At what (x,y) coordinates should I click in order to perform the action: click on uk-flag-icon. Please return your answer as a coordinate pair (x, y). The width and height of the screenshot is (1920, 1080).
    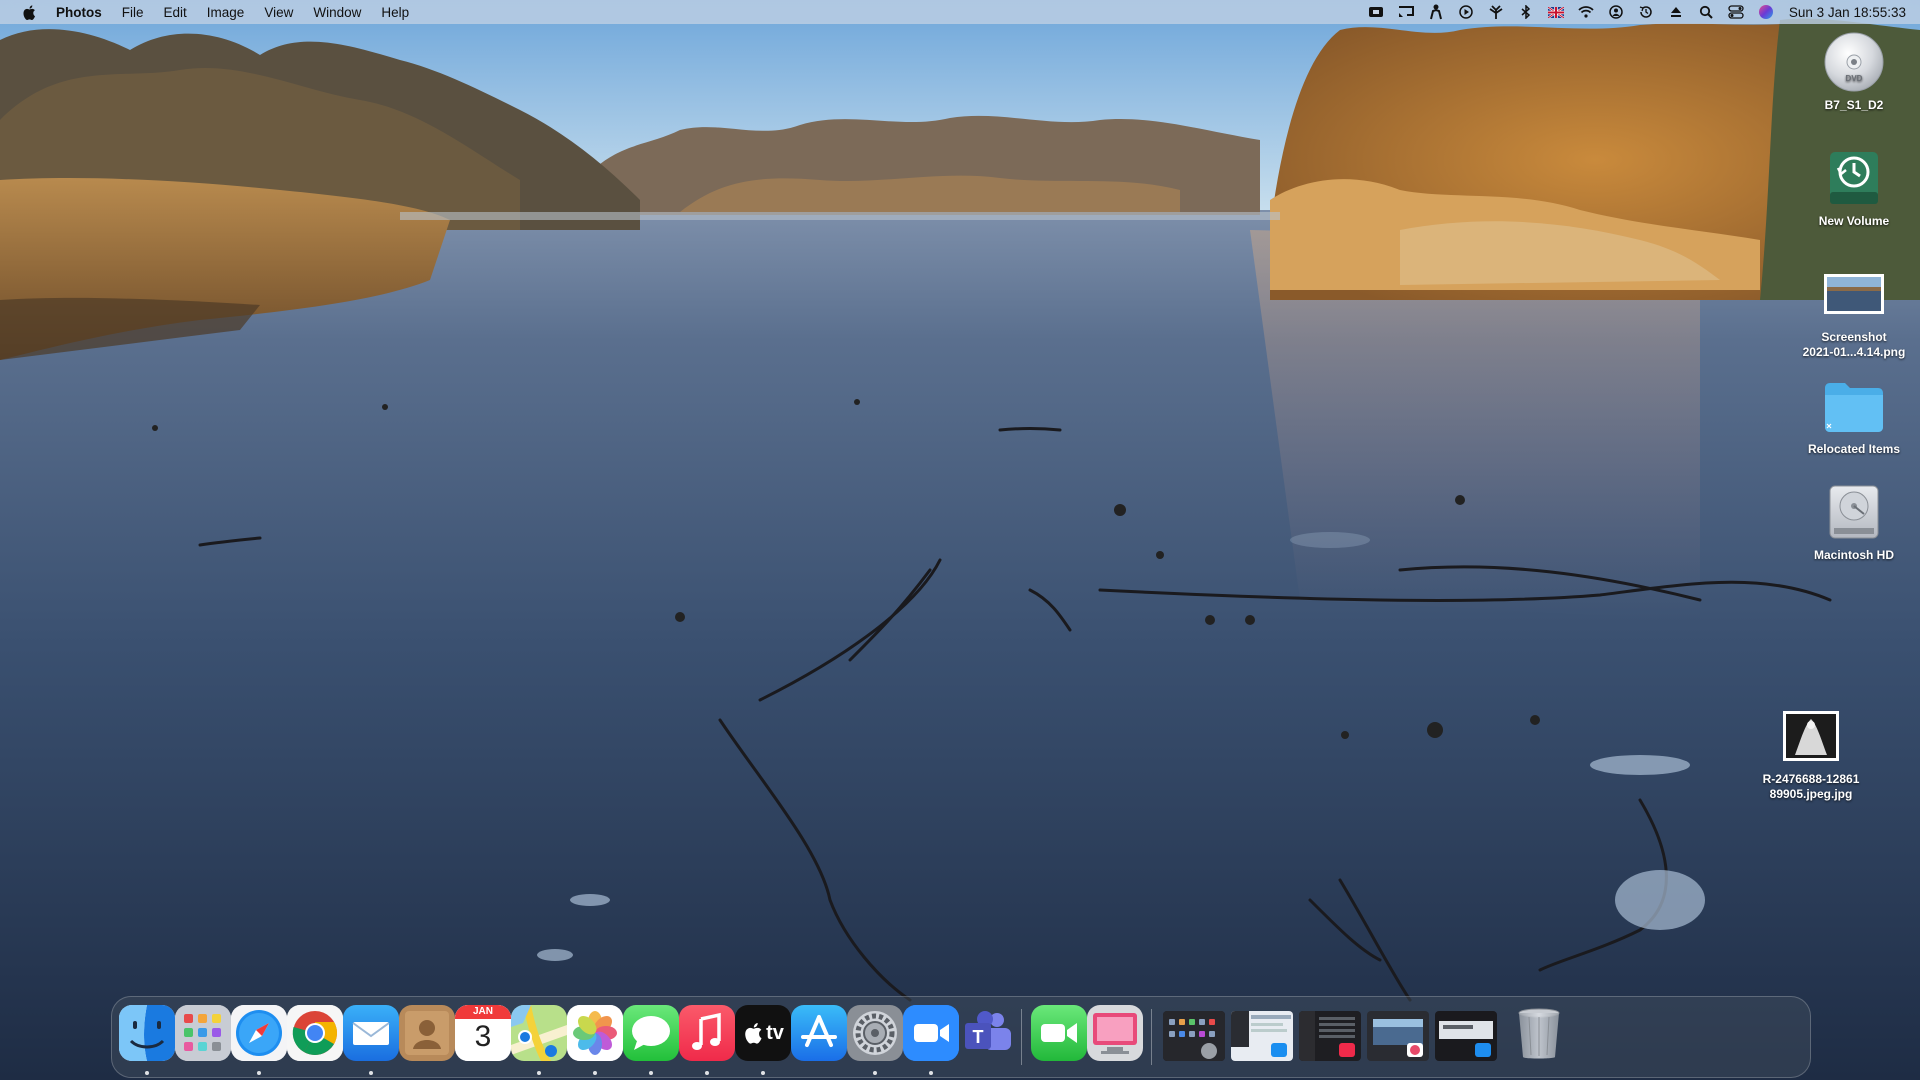
    Looking at the image, I should click on (1556, 12).